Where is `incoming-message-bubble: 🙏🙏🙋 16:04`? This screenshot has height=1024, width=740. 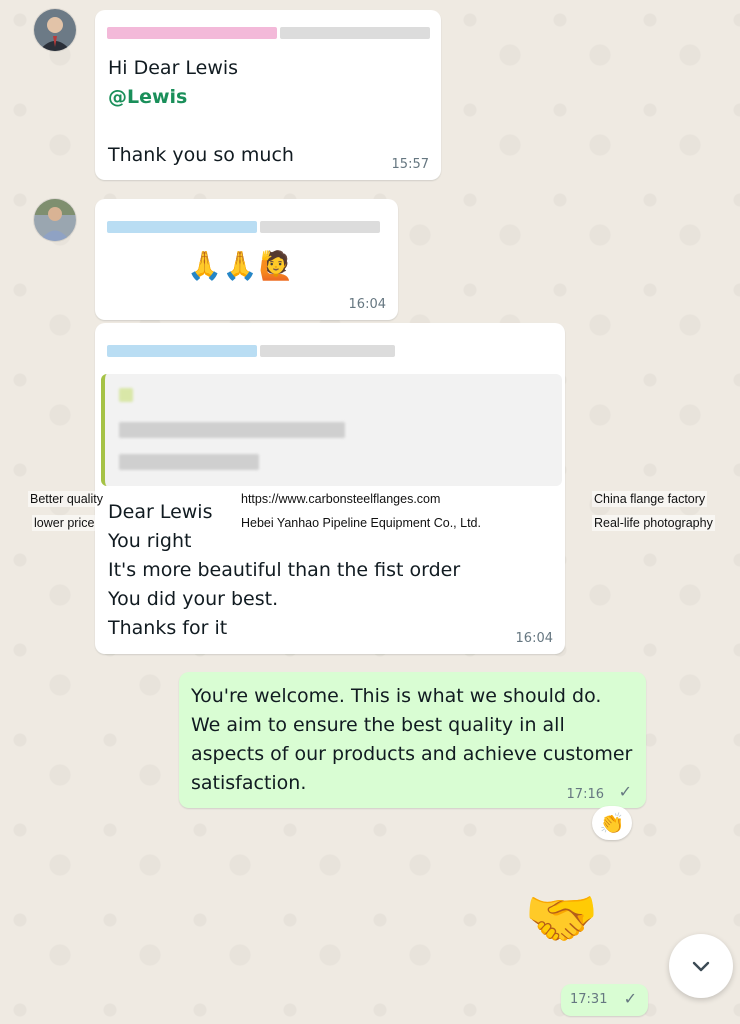
incoming-message-bubble: 🙏🙏🙋 16:04 is located at coordinates (246, 259).